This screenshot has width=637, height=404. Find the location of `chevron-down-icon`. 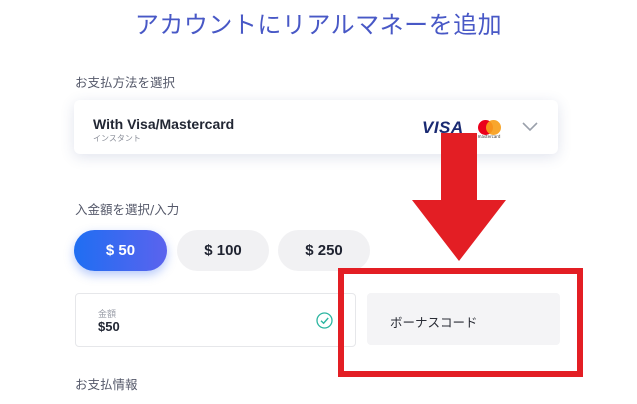

chevron-down-icon is located at coordinates (530, 127).